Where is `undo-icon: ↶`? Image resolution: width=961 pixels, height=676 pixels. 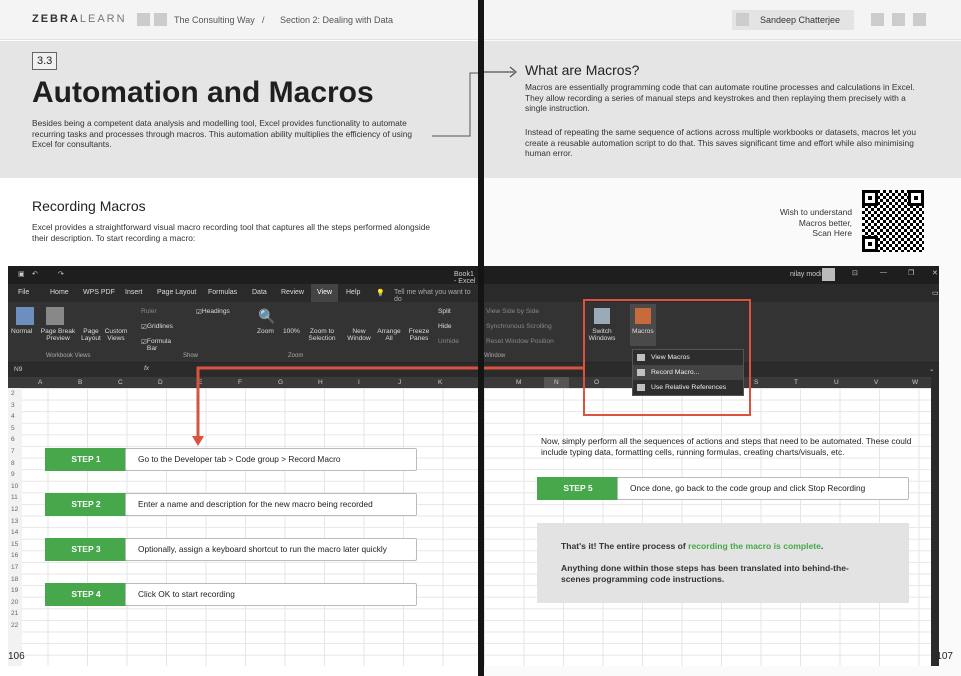
undo-icon: ↶ is located at coordinates (35, 274).